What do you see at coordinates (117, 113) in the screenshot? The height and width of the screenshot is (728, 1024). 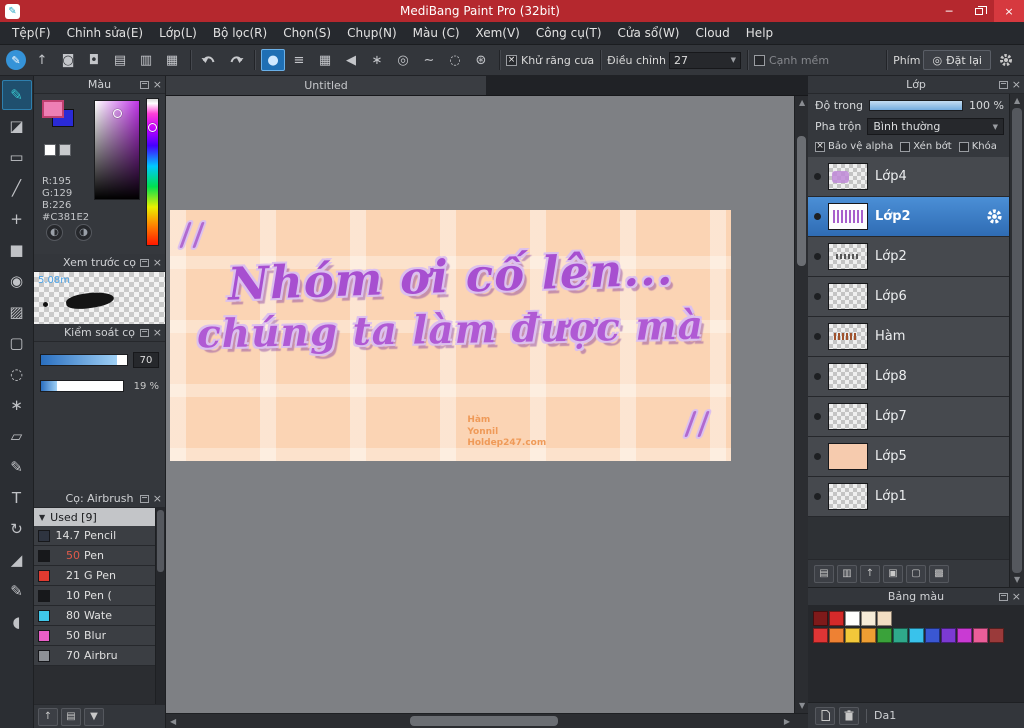 I see `sv-picker-dot` at bounding box center [117, 113].